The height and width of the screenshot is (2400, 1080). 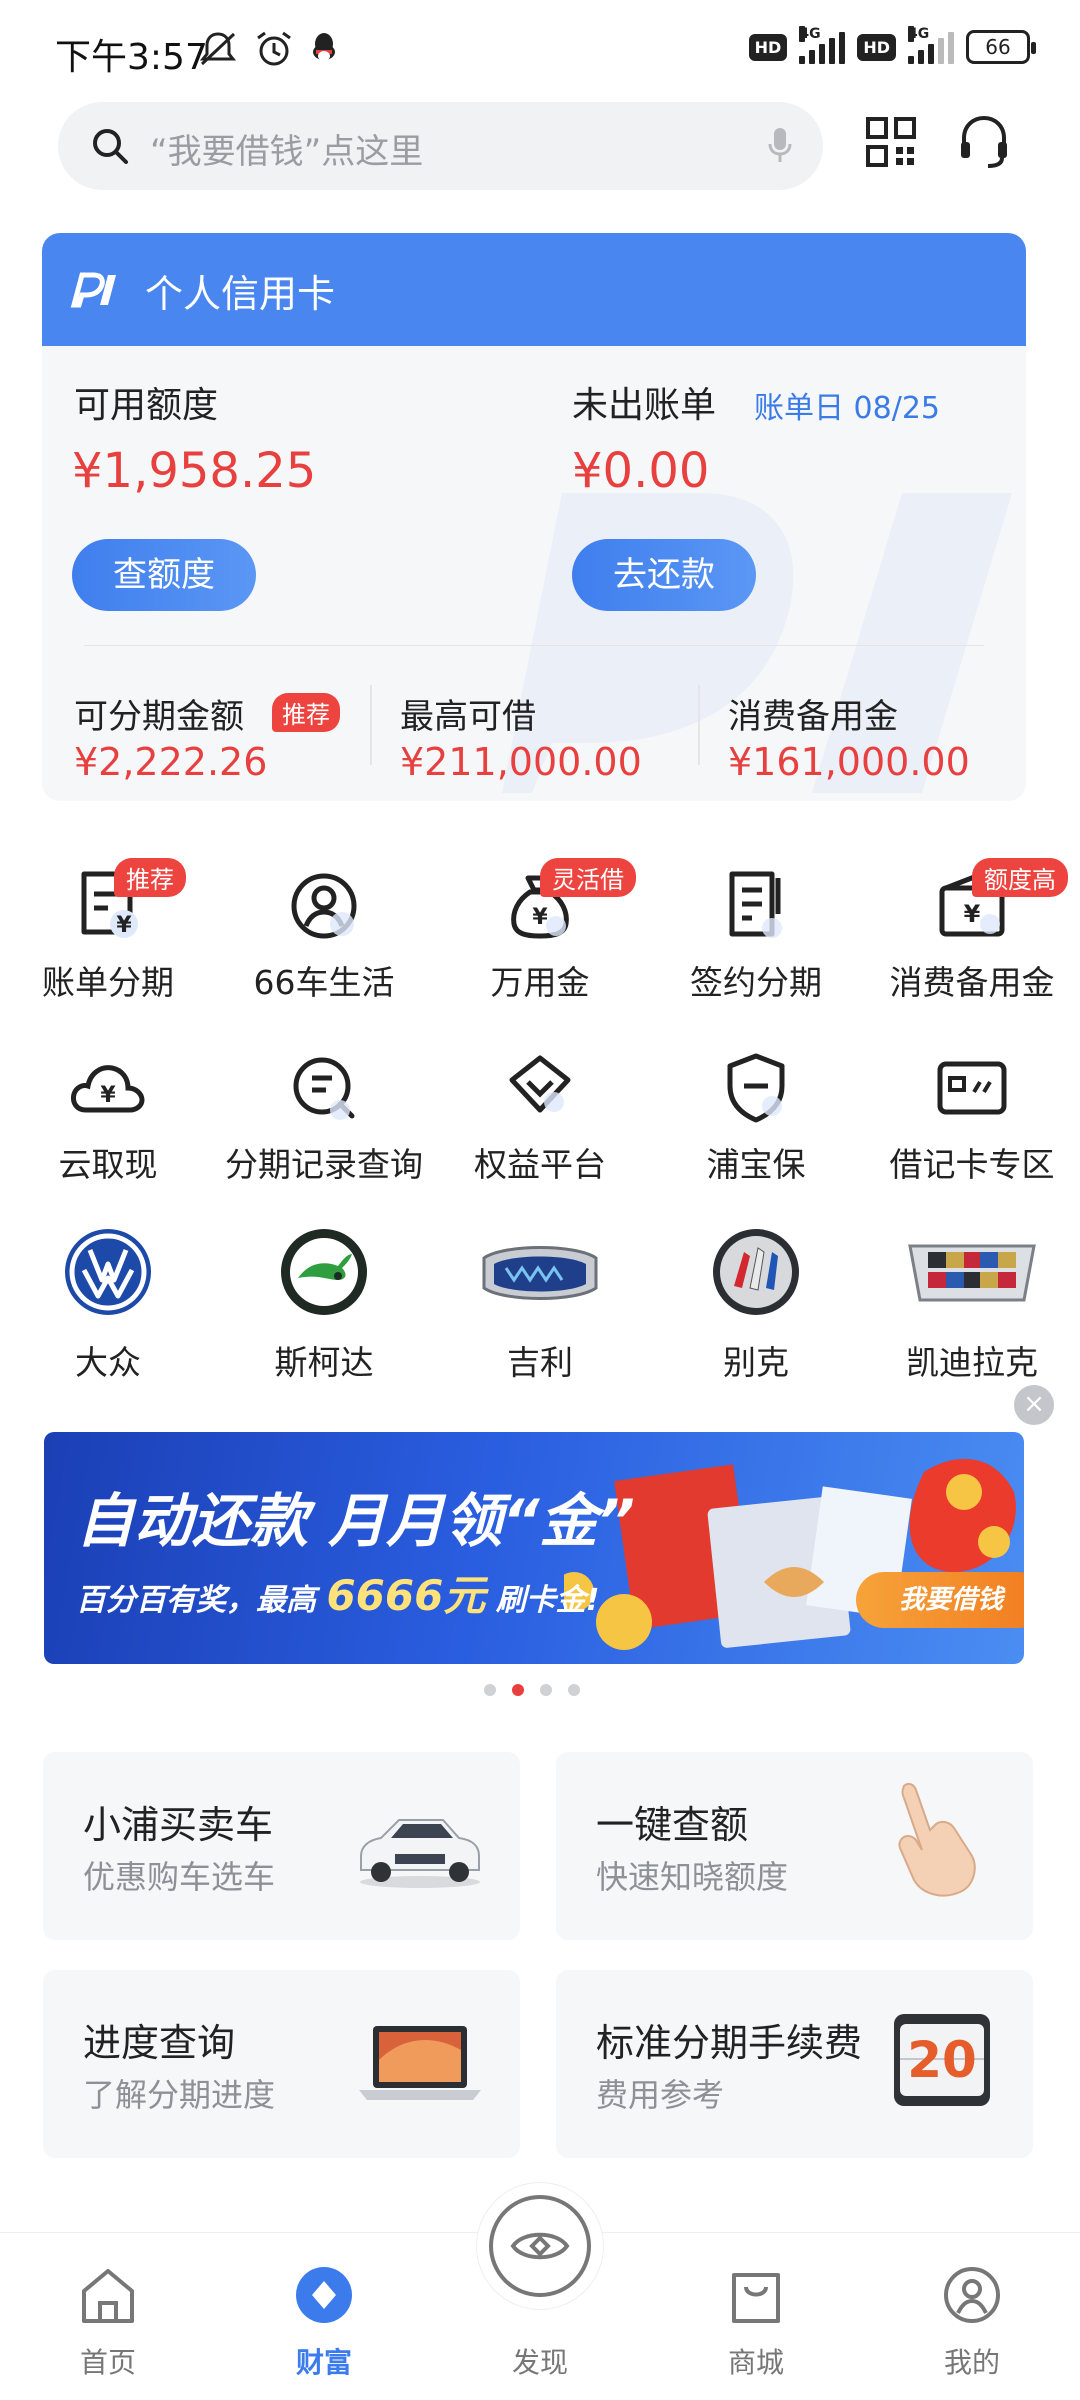 I want to click on service-title: 一键查额, so click(x=672, y=1825).